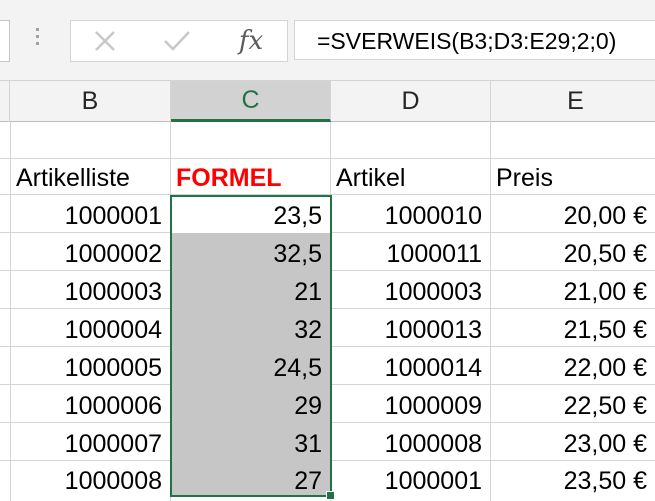 This screenshot has height=501, width=655. What do you see at coordinates (410, 406) in the screenshot?
I see `cell-d: 1000009` at bounding box center [410, 406].